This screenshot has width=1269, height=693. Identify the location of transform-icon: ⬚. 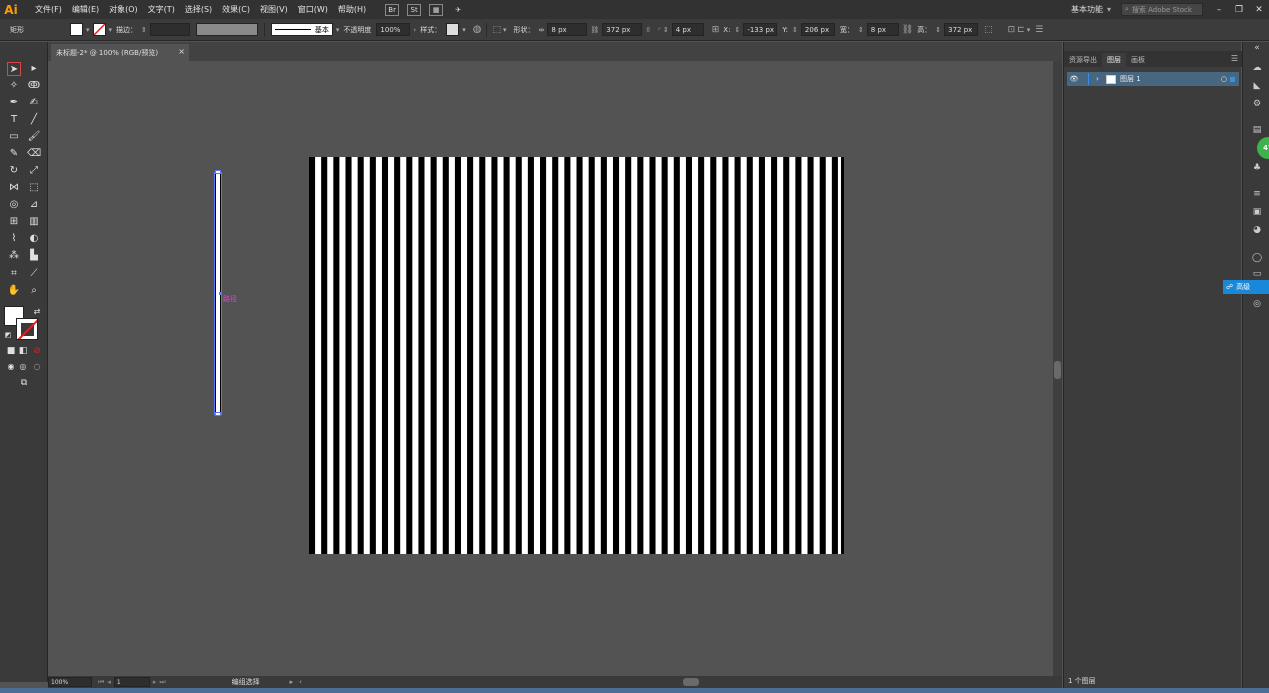
(988, 30).